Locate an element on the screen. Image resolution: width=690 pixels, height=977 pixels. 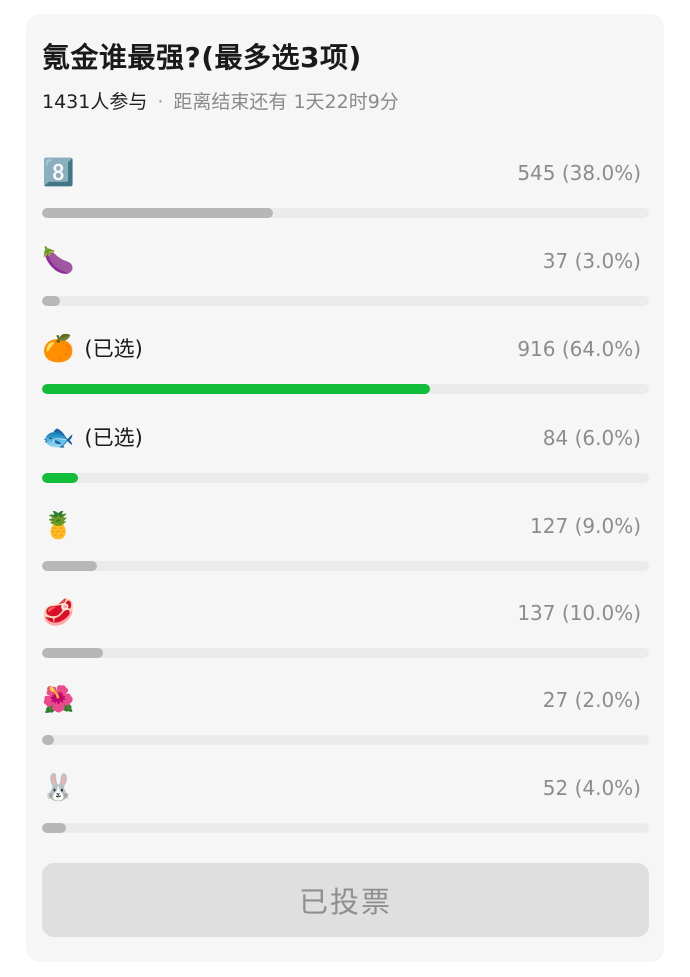
pineapple-icon: 🍍 is located at coordinates (58, 526).